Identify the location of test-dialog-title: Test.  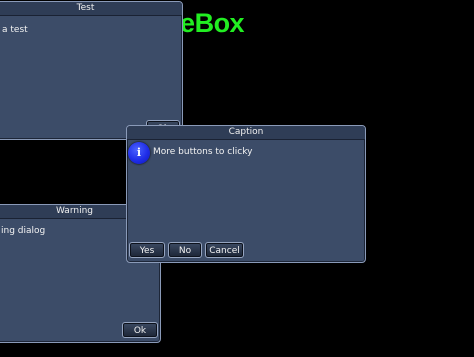
(91, 9).